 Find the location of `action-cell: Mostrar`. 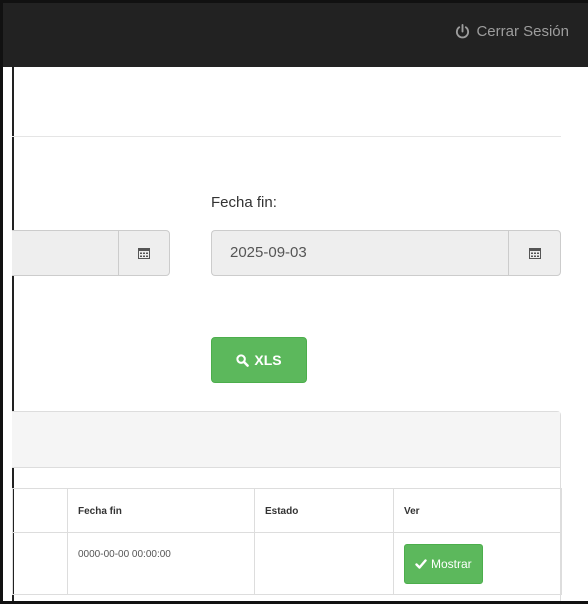

action-cell: Mostrar is located at coordinates (477, 563).